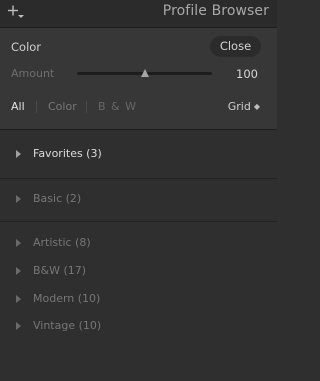 The height and width of the screenshot is (381, 320). What do you see at coordinates (57, 198) in the screenshot?
I see `profile-group-label: Basic (2)` at bounding box center [57, 198].